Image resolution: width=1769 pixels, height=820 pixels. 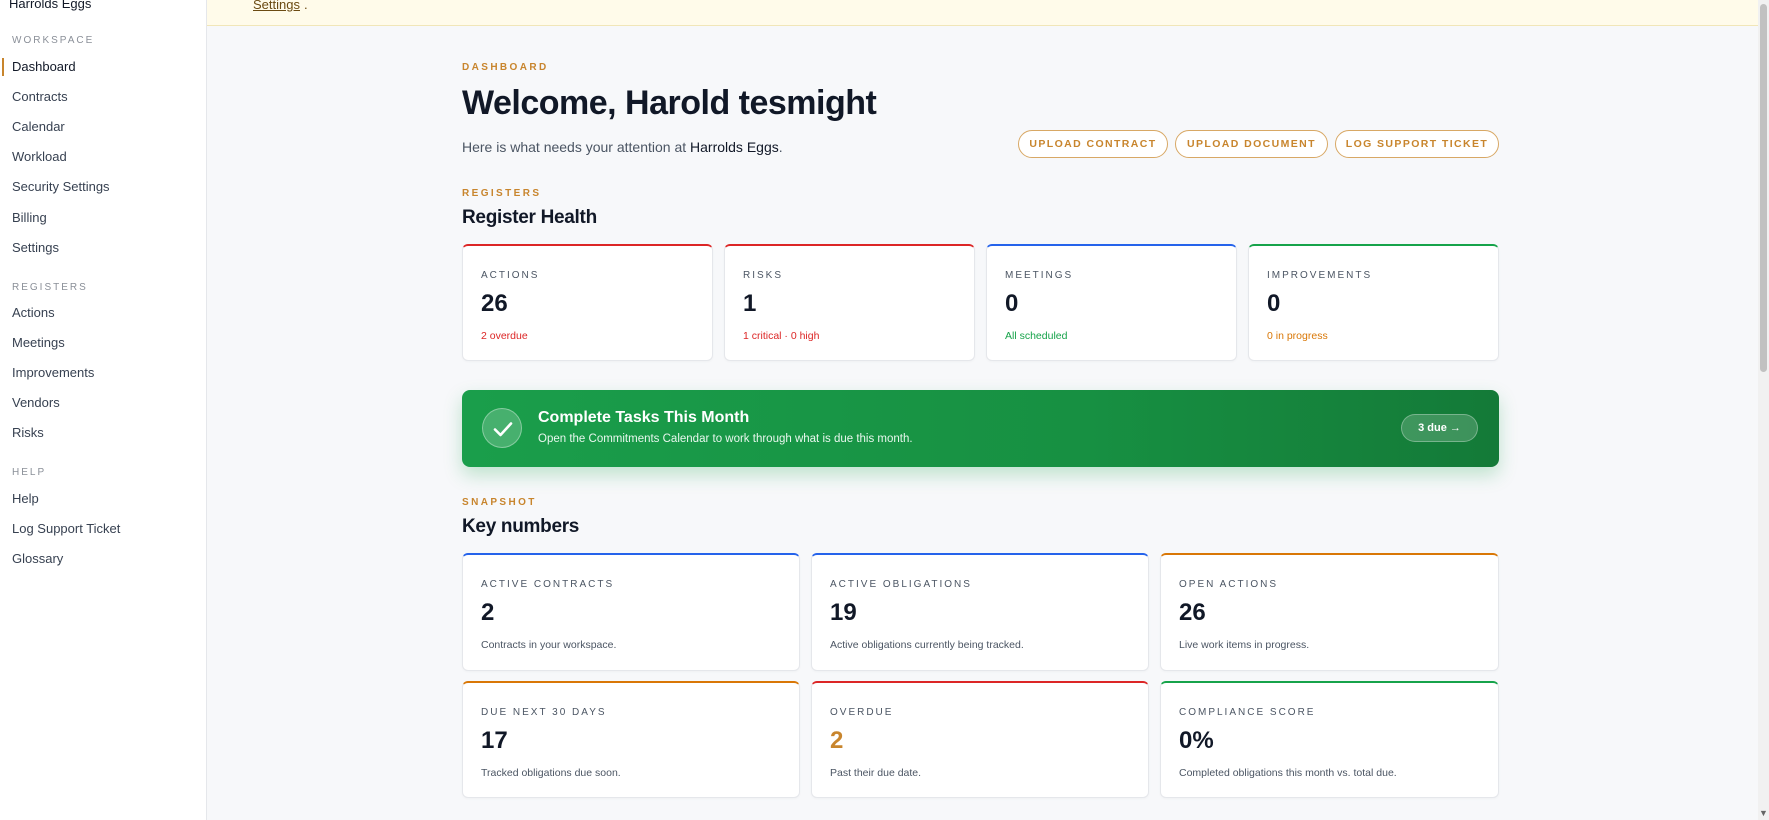 I want to click on sidebar-section-registers: REGISTERS, so click(x=50, y=287).